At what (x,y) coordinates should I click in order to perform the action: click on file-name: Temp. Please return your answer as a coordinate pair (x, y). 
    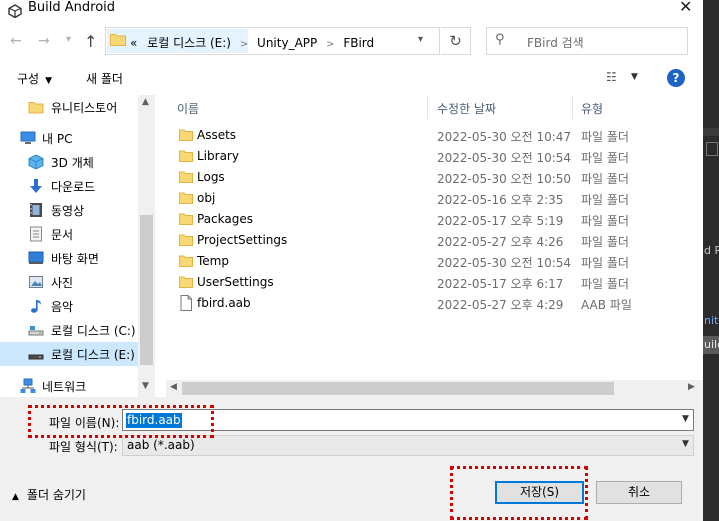
    Looking at the image, I should click on (213, 261).